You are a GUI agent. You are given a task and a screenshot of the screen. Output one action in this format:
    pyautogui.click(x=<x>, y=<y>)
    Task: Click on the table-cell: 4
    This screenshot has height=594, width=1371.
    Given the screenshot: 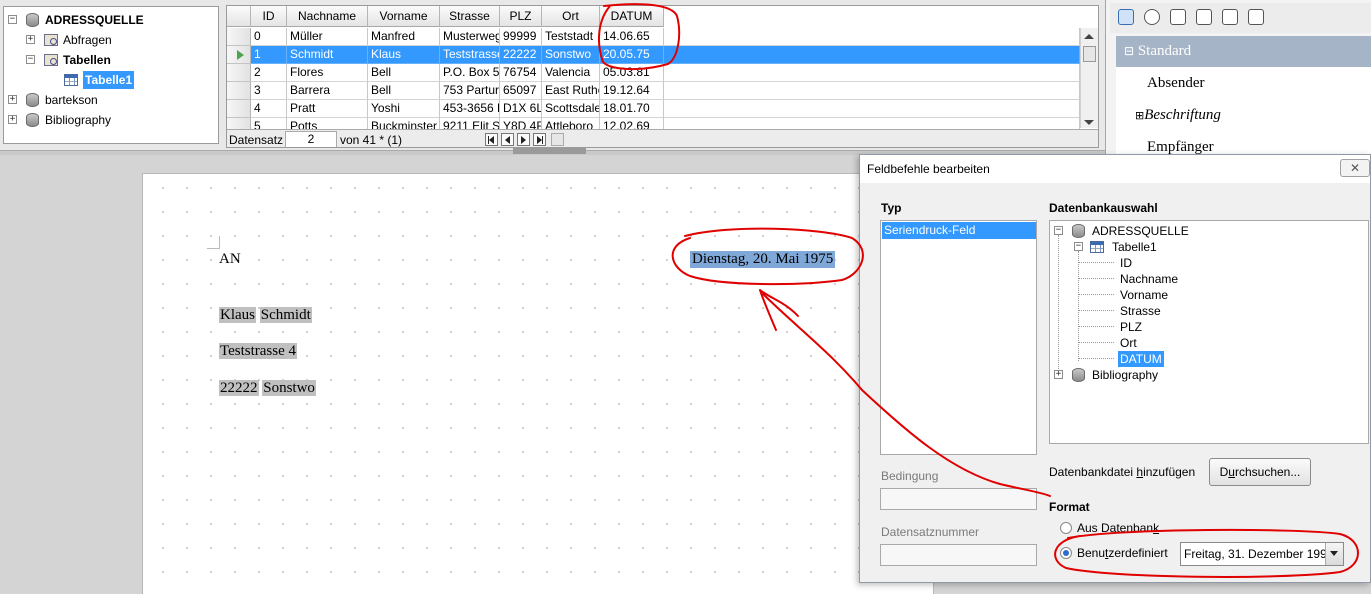 What is the action you would take?
    pyautogui.click(x=269, y=109)
    